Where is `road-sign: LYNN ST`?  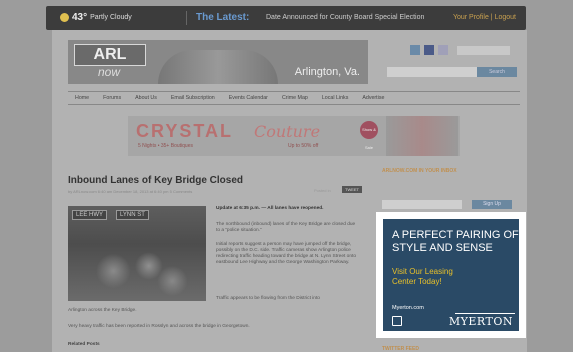 road-sign: LYNN ST is located at coordinates (132, 215).